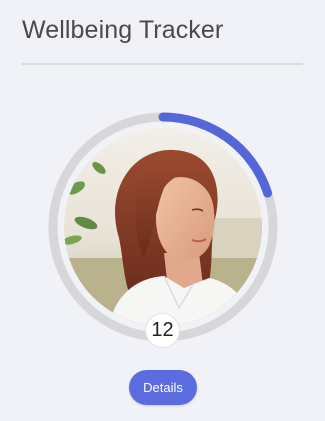 This screenshot has width=325, height=421. Describe the element at coordinates (162, 330) in the screenshot. I see `count-badge: 12` at that location.